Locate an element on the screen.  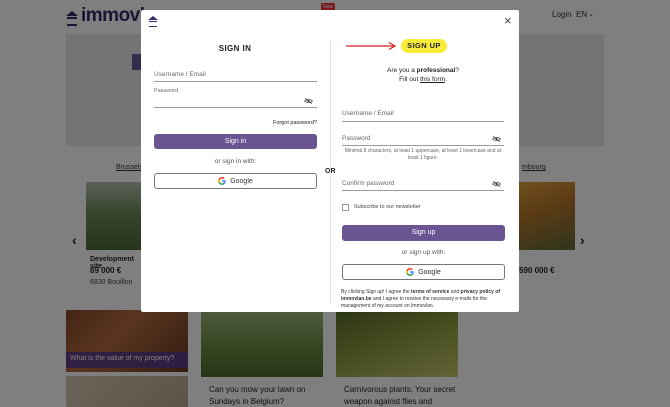
arrow-right-icon is located at coordinates (371, 47).